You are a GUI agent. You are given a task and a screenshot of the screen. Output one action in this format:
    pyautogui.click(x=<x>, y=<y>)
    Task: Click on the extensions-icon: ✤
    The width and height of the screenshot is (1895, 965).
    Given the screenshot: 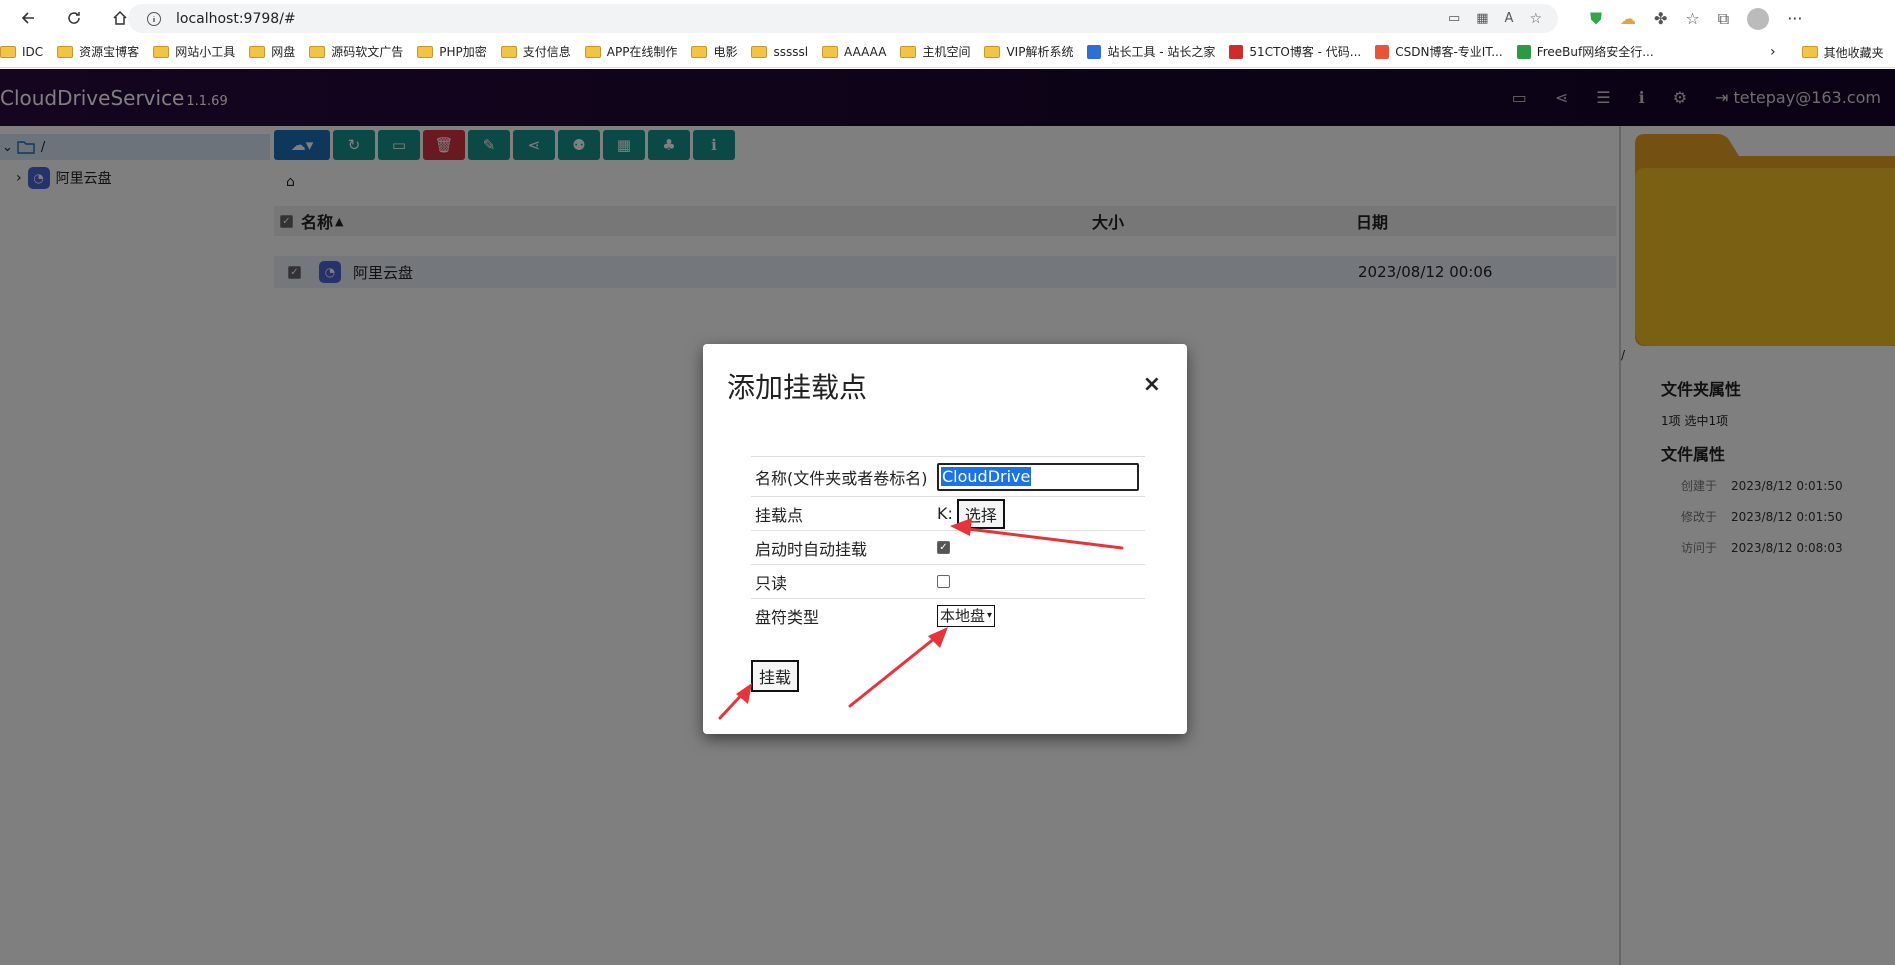 What is the action you would take?
    pyautogui.click(x=1660, y=18)
    